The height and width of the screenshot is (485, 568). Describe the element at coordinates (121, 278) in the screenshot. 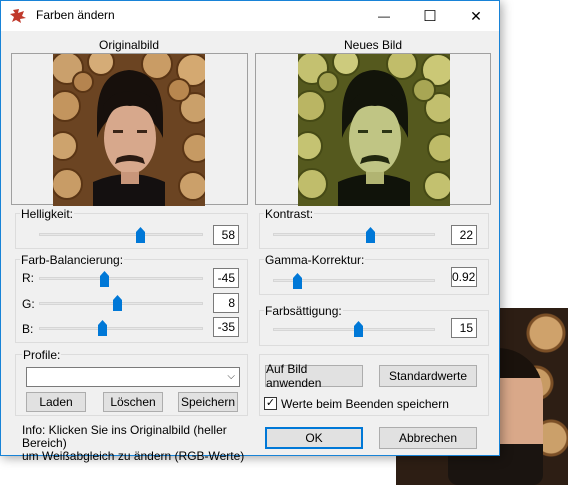

I see `red-track` at that location.